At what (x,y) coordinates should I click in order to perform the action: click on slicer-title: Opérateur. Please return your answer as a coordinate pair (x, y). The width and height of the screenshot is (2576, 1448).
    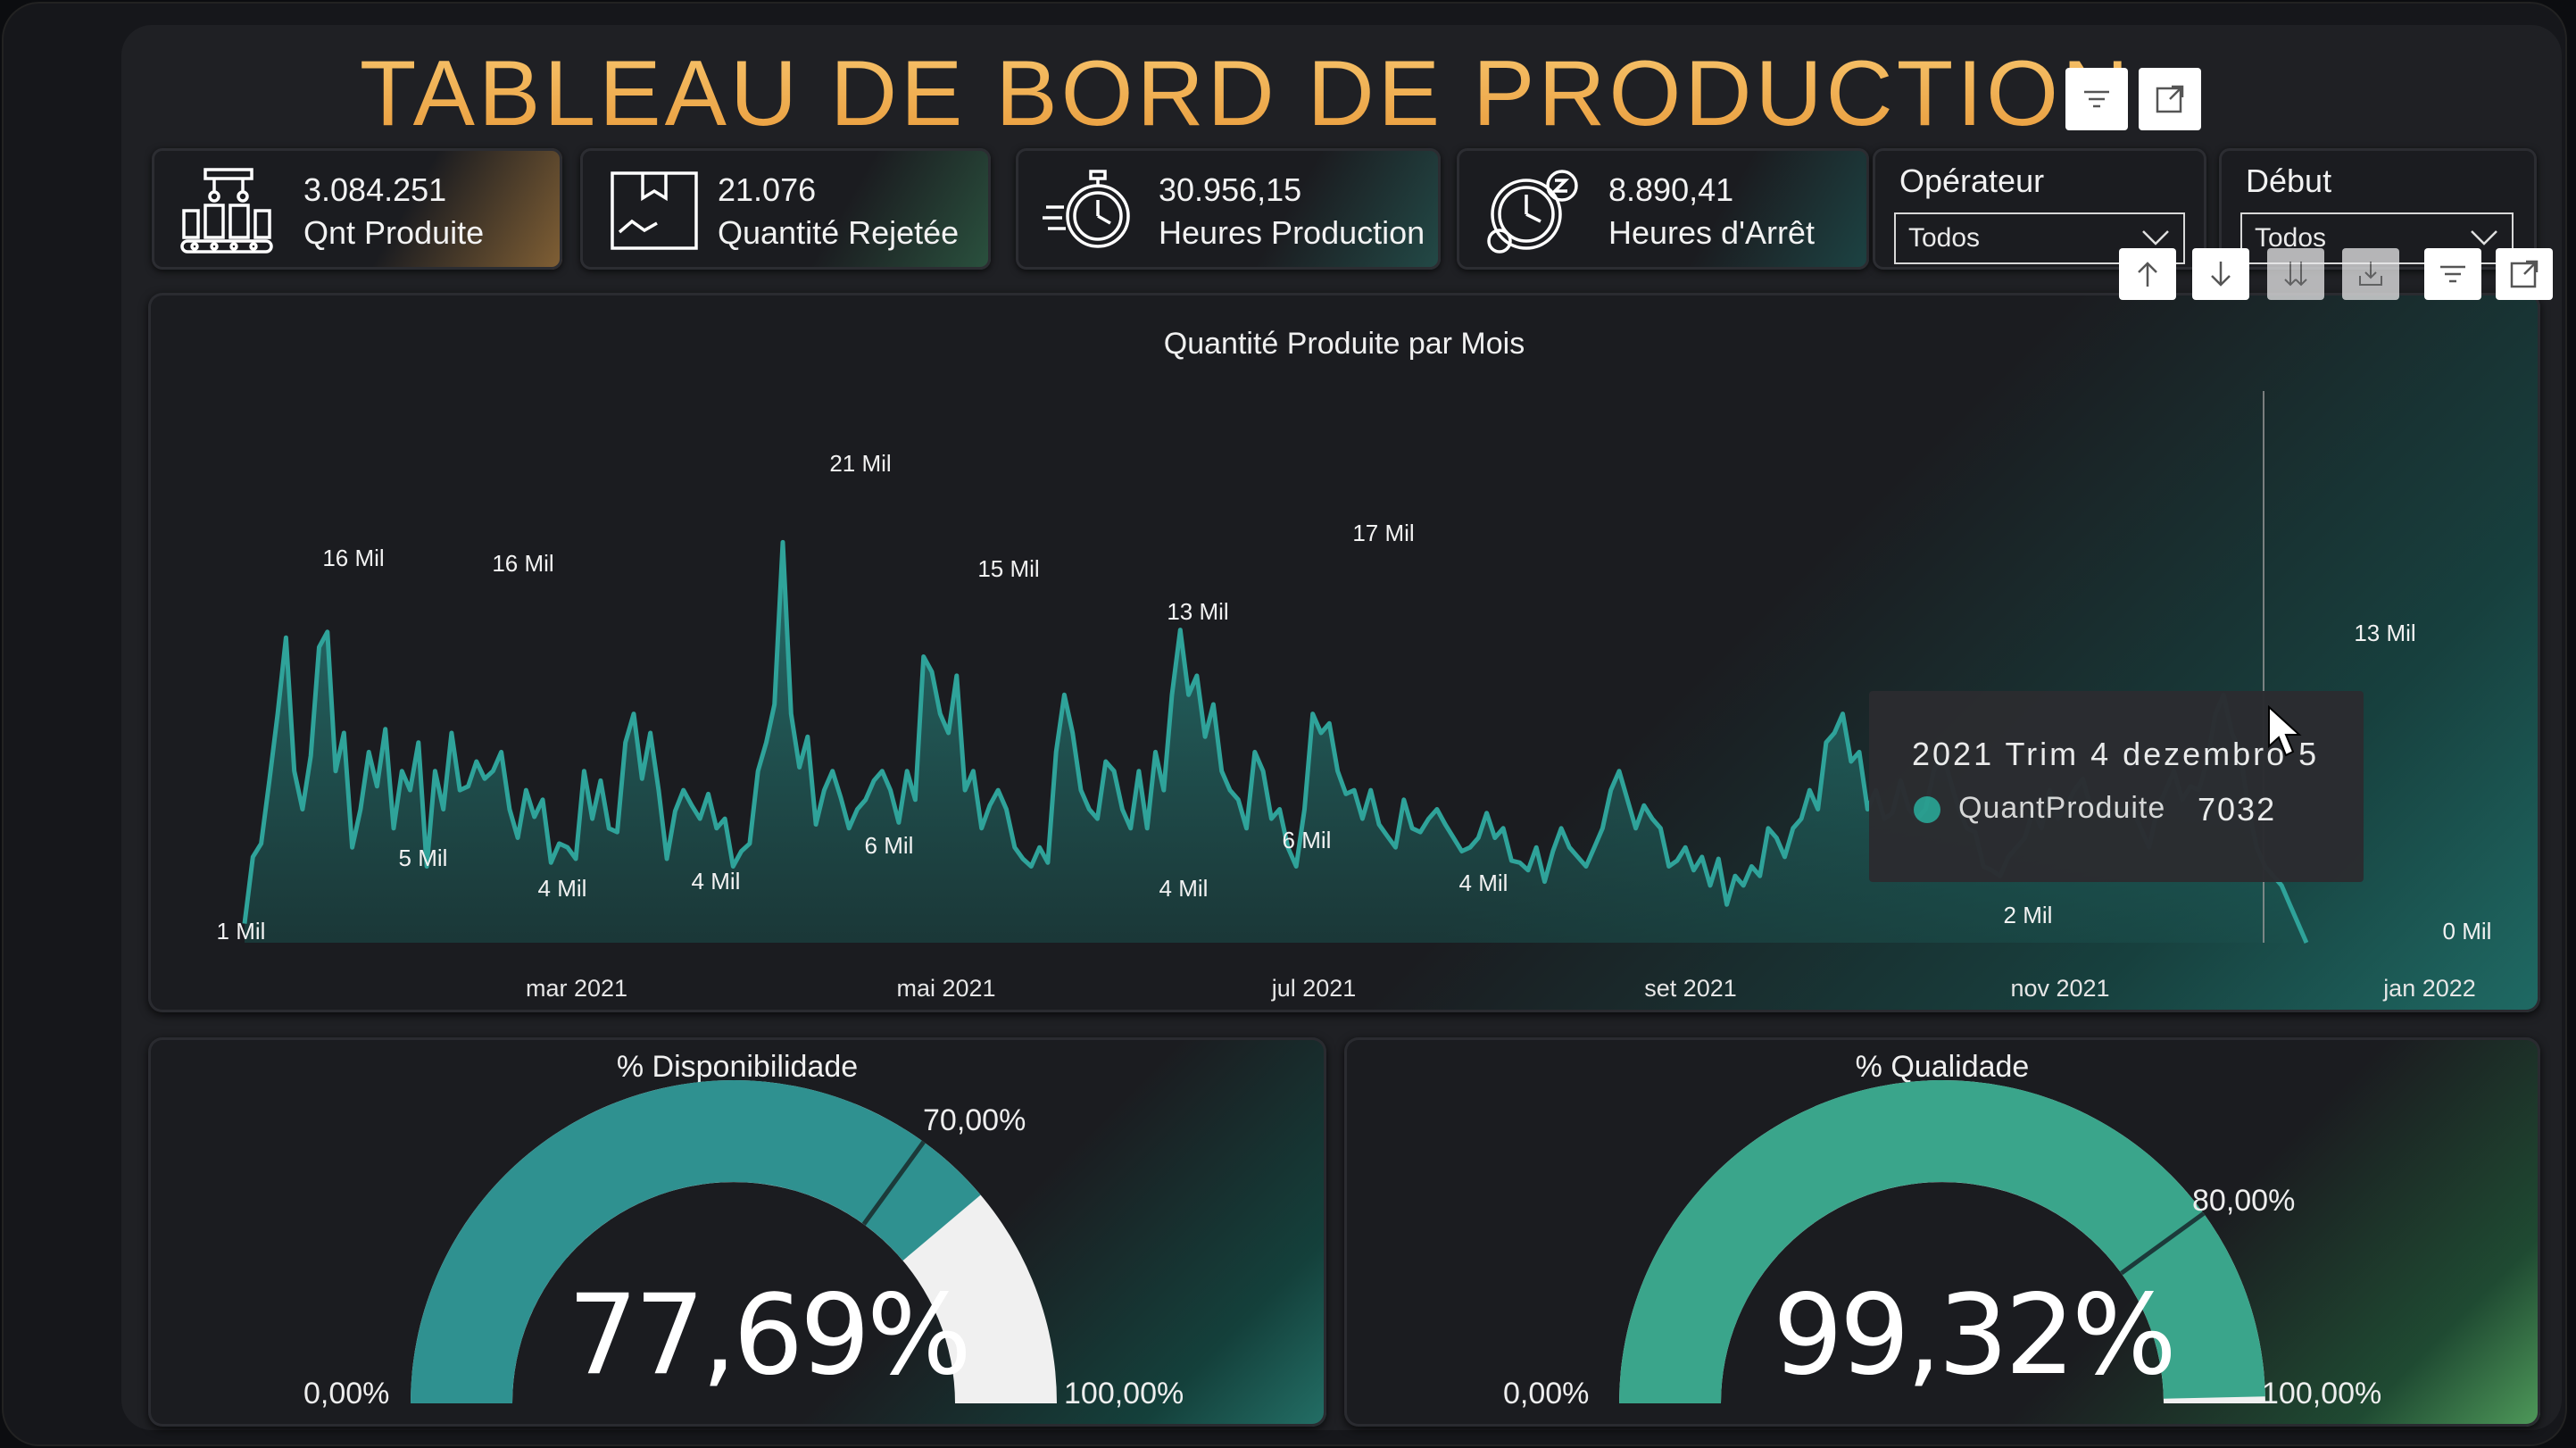
    Looking at the image, I should click on (1972, 180).